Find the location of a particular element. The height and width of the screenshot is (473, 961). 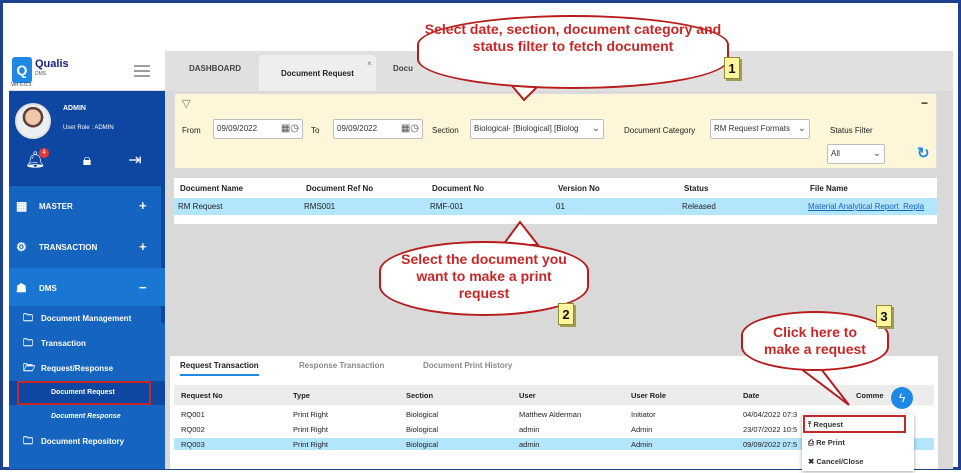

step-3-tag: 3 is located at coordinates (884, 316).